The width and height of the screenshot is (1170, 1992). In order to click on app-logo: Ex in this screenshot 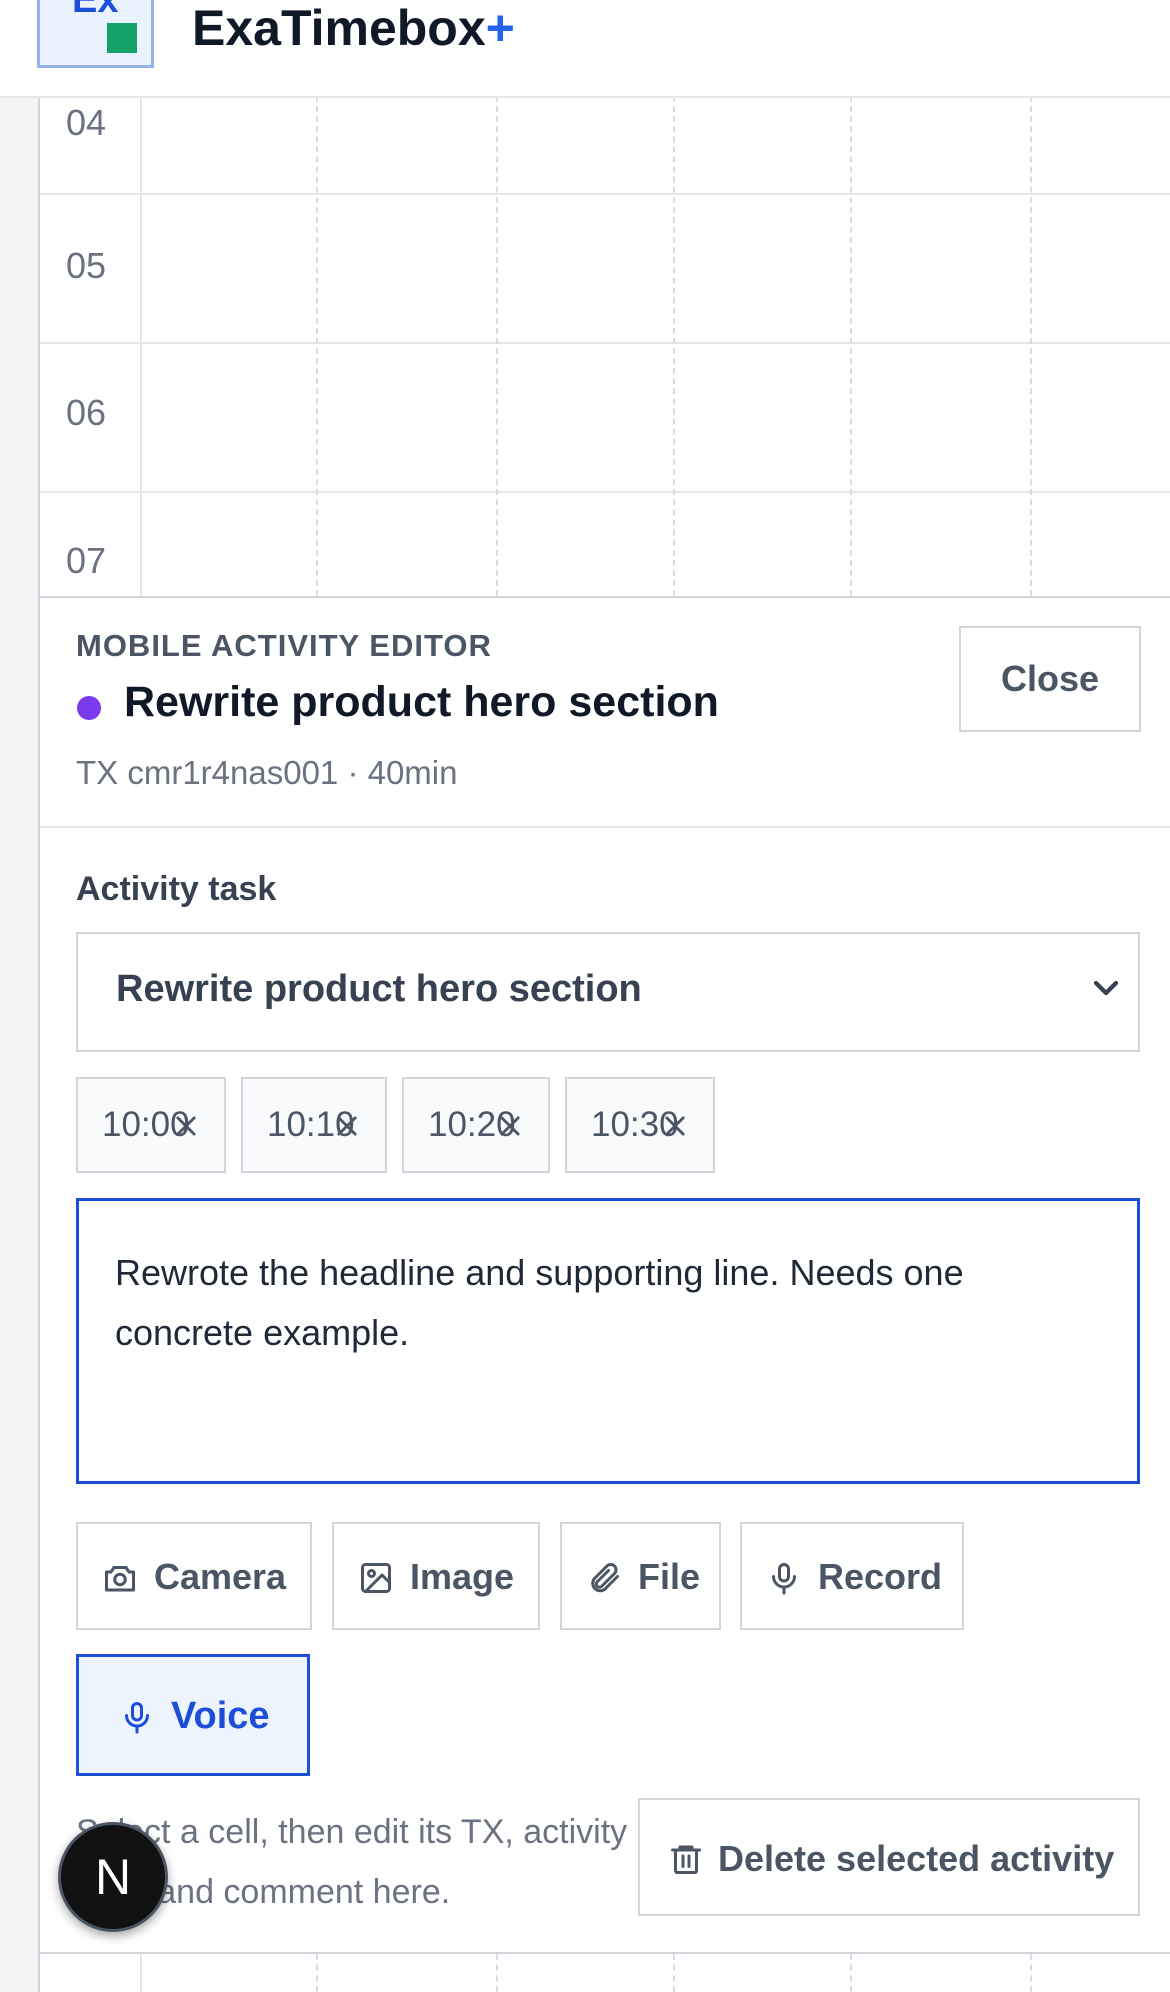, I will do `click(95, 34)`.